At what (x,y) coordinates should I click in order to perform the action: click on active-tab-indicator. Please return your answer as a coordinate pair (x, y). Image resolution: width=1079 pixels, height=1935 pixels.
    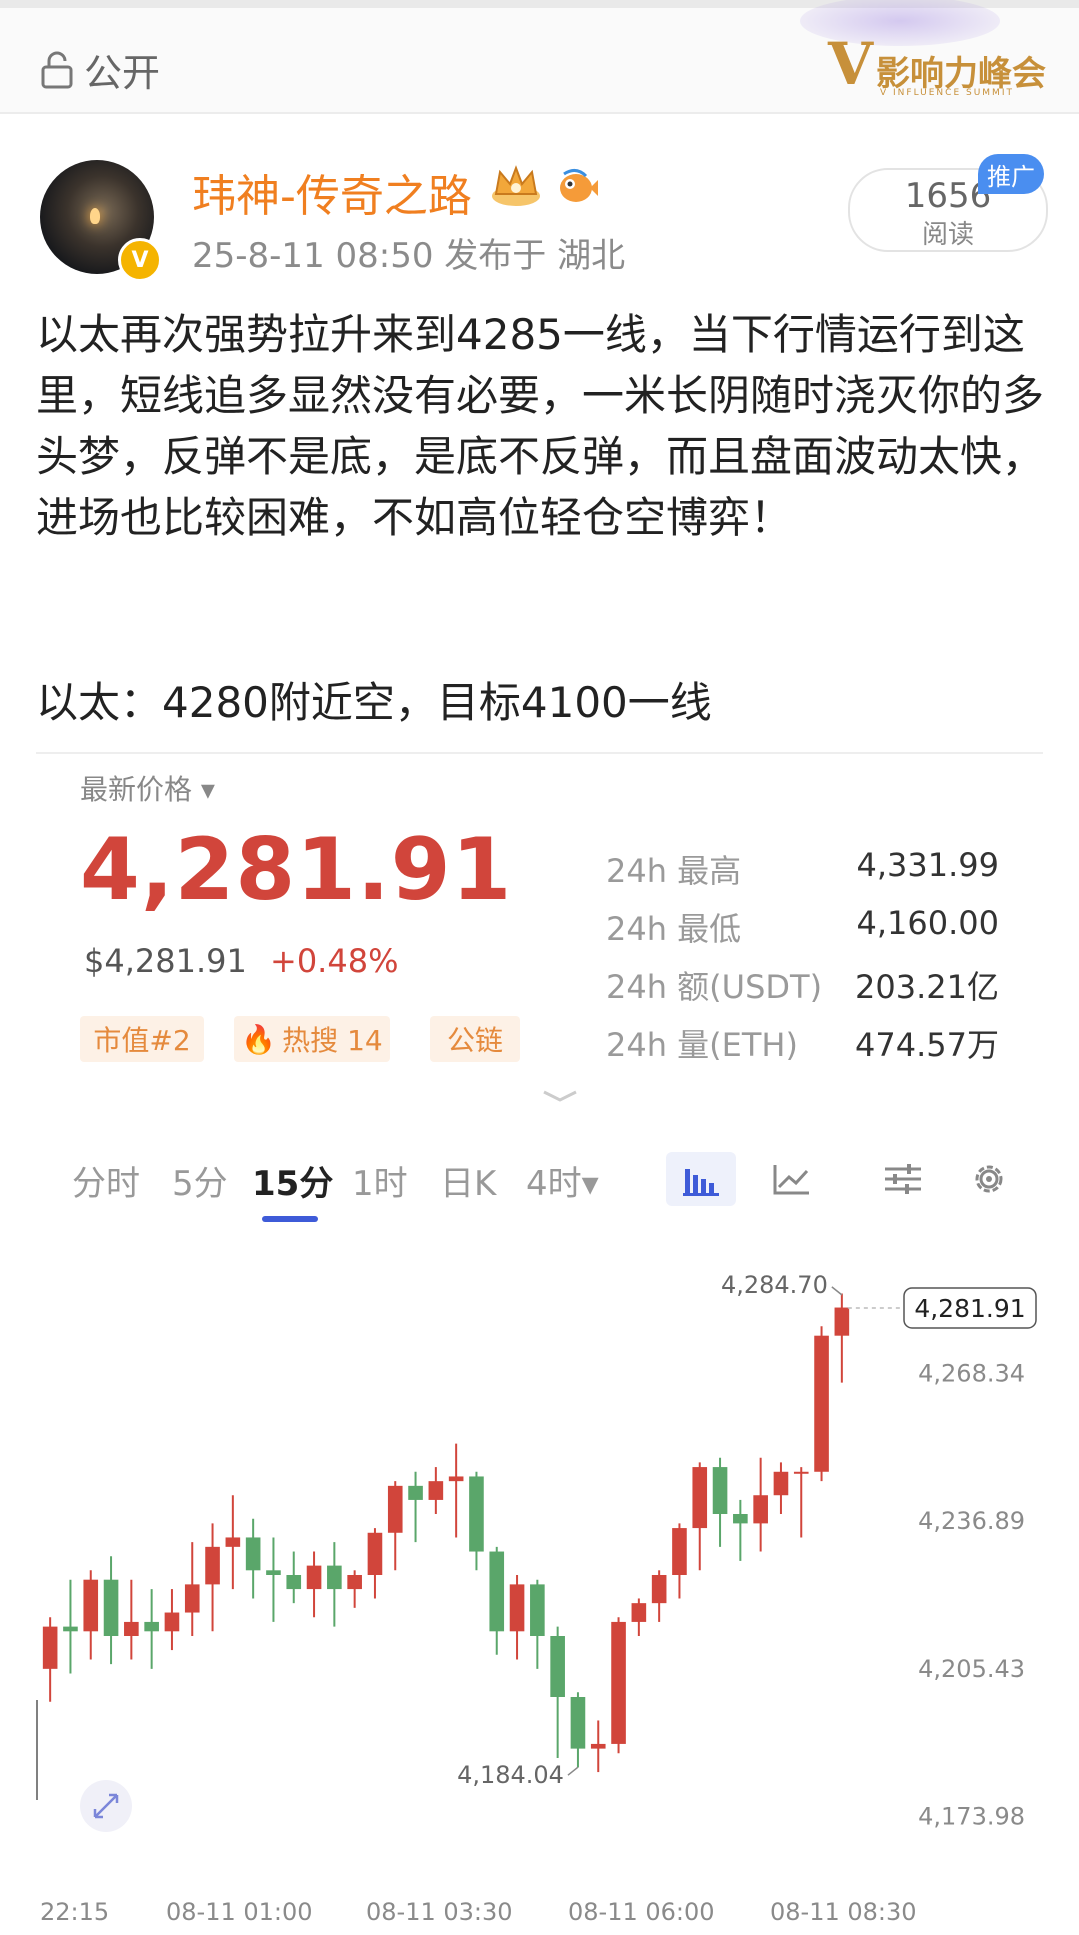
    Looking at the image, I should click on (290, 1219).